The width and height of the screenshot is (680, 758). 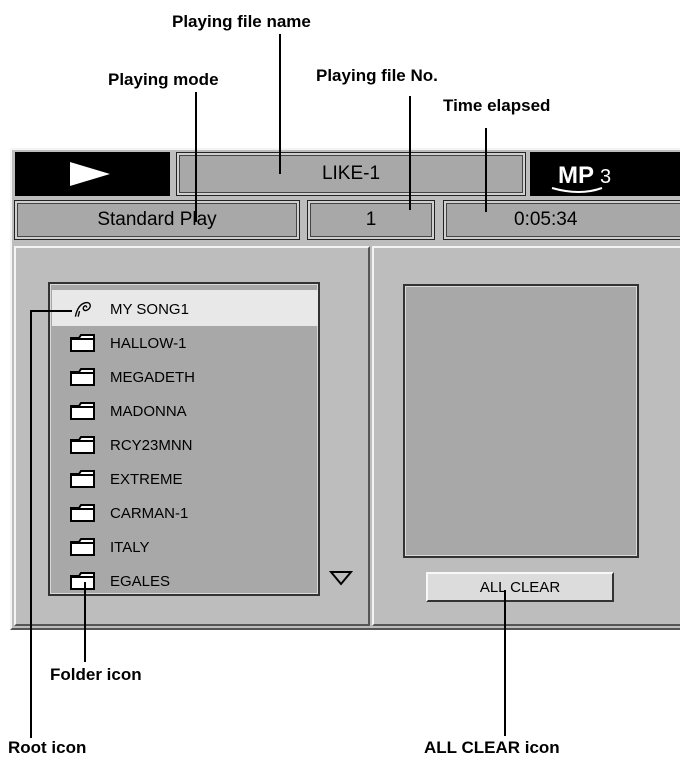 What do you see at coordinates (163, 79) in the screenshot?
I see `callout-playing-mode: Playing mode` at bounding box center [163, 79].